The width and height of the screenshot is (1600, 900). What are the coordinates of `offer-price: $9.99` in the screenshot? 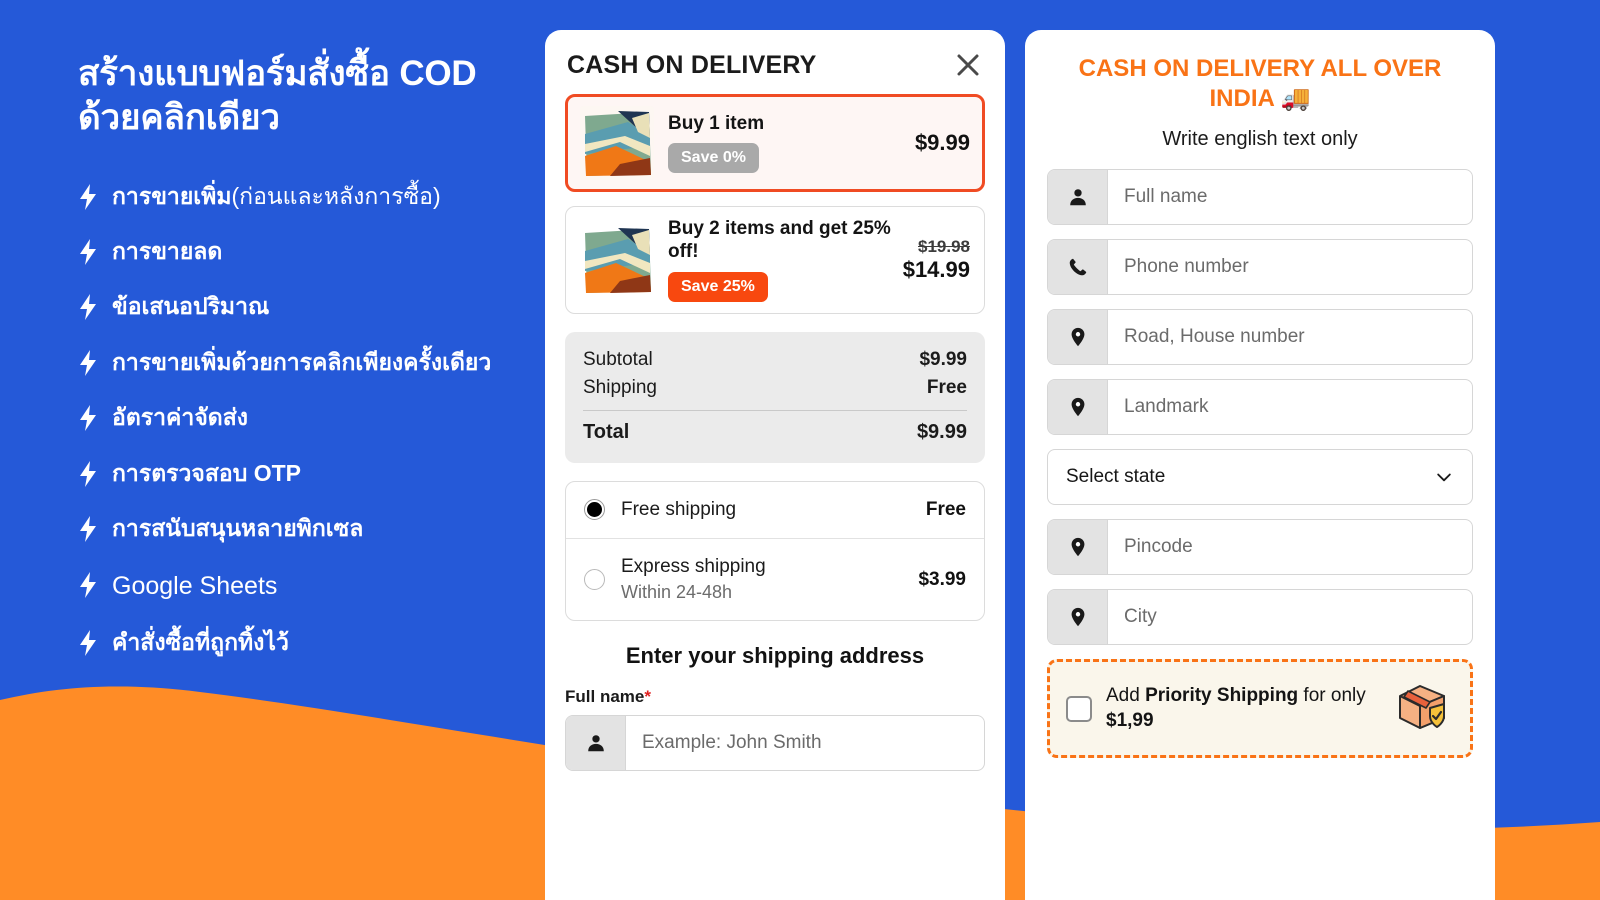 It's located at (938, 143).